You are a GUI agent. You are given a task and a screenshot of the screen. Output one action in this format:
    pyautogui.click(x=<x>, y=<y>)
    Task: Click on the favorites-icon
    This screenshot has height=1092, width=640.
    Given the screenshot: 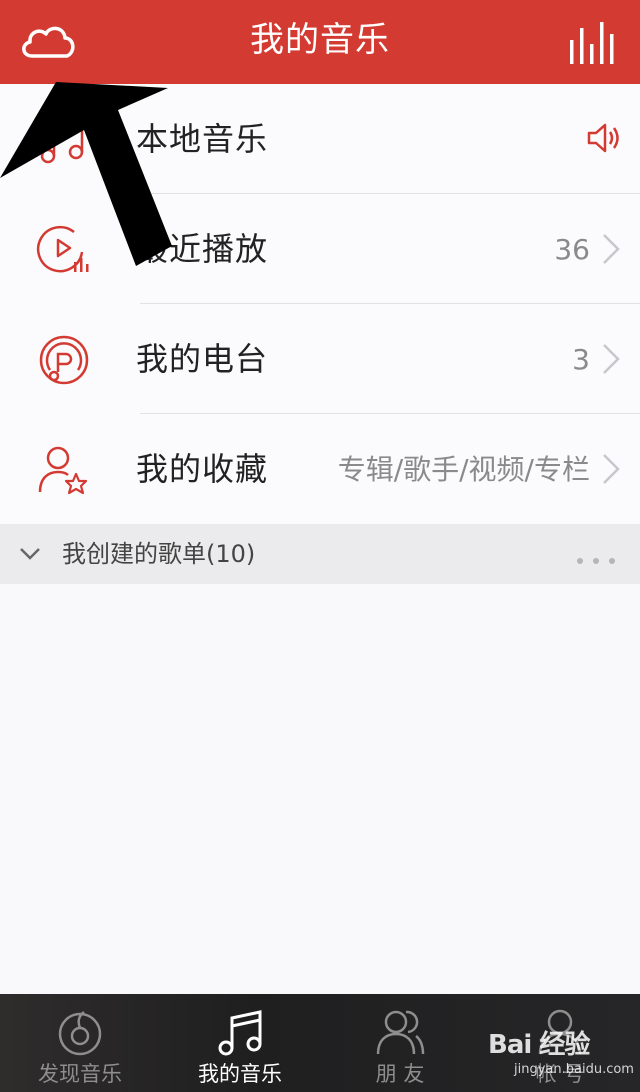 What is the action you would take?
    pyautogui.click(x=64, y=470)
    